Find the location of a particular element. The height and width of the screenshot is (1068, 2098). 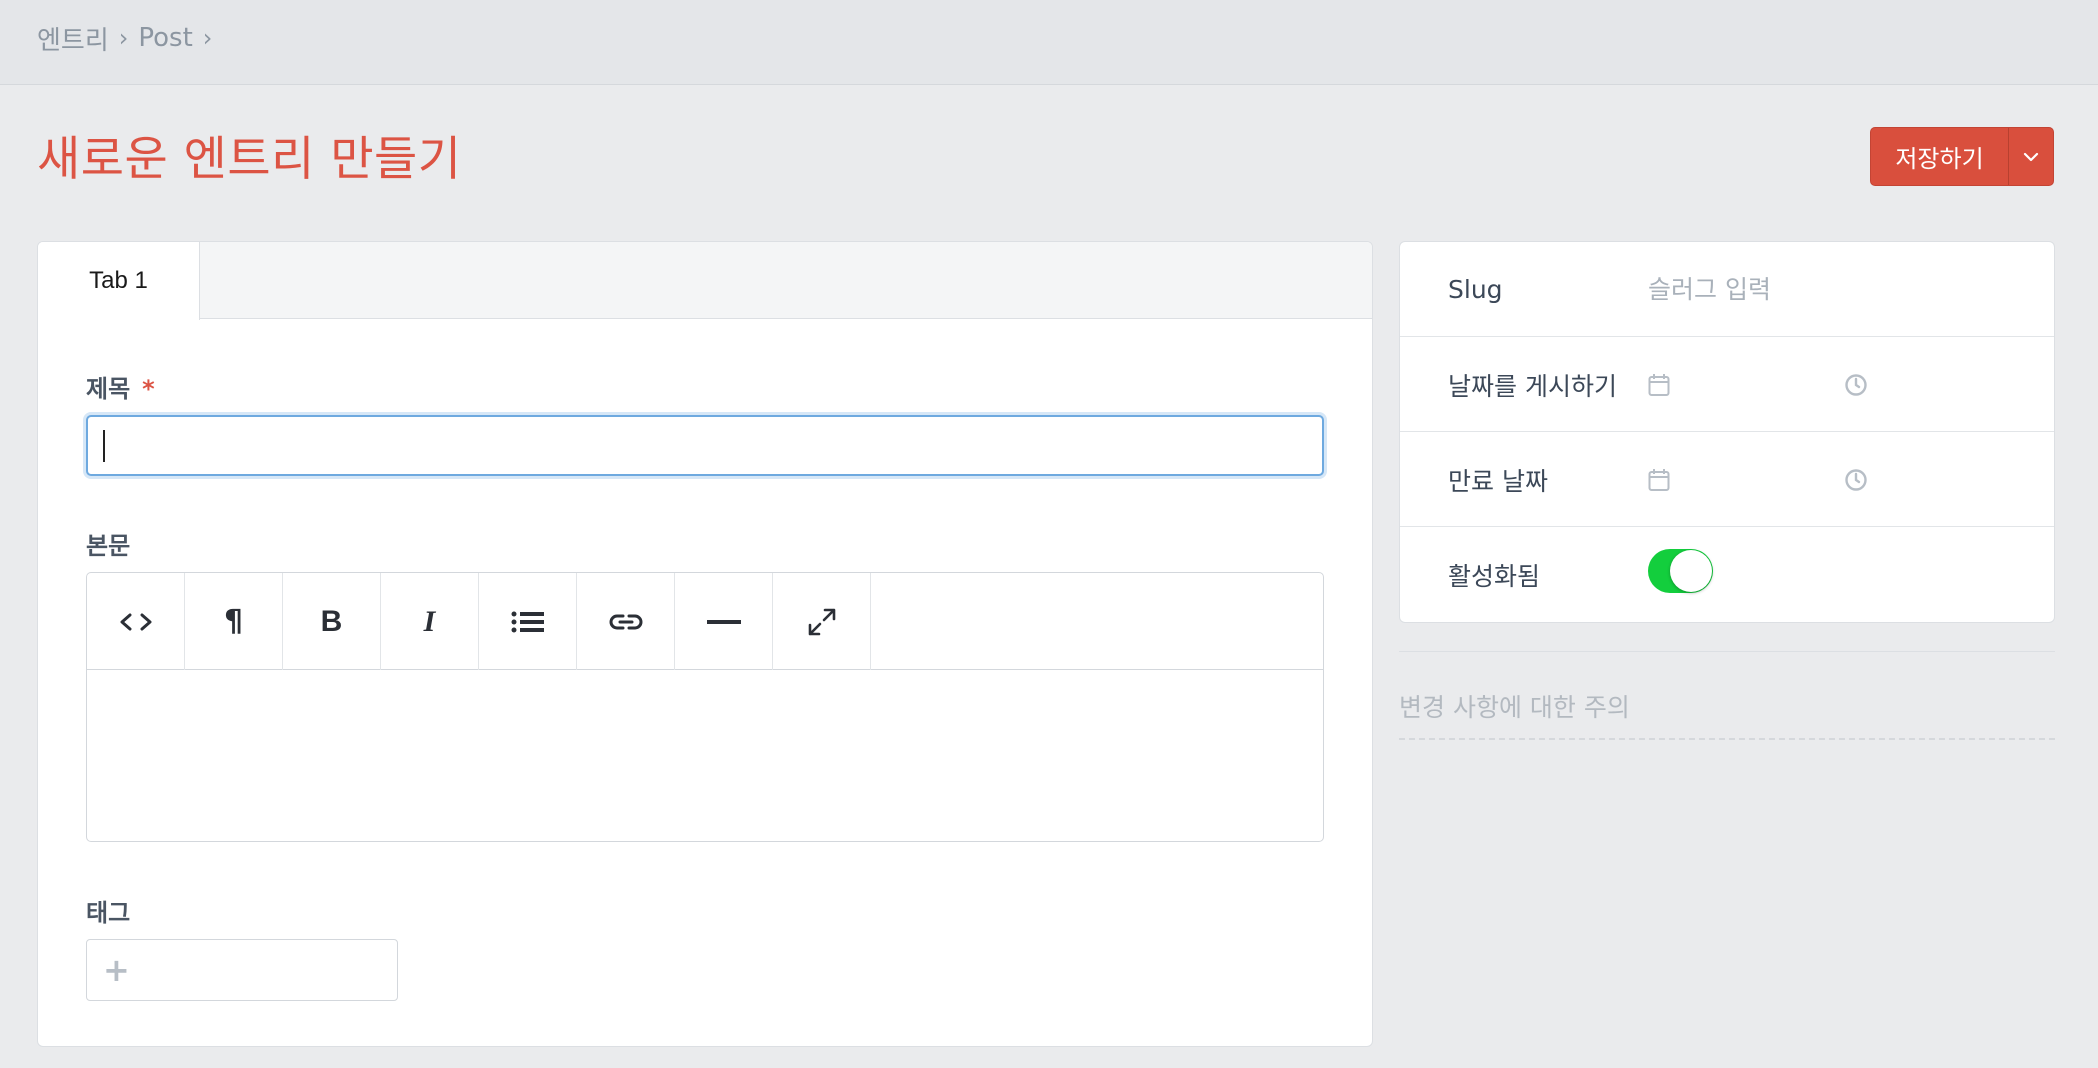

link-button is located at coordinates (626, 621).